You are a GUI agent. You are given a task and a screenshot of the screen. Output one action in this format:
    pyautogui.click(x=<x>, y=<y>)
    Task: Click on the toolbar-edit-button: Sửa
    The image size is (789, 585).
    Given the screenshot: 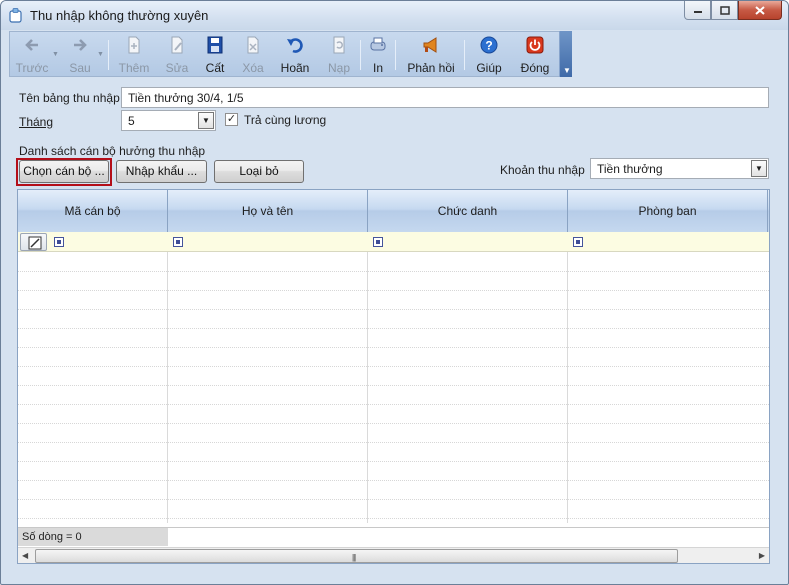 What is the action you would take?
    pyautogui.click(x=177, y=55)
    